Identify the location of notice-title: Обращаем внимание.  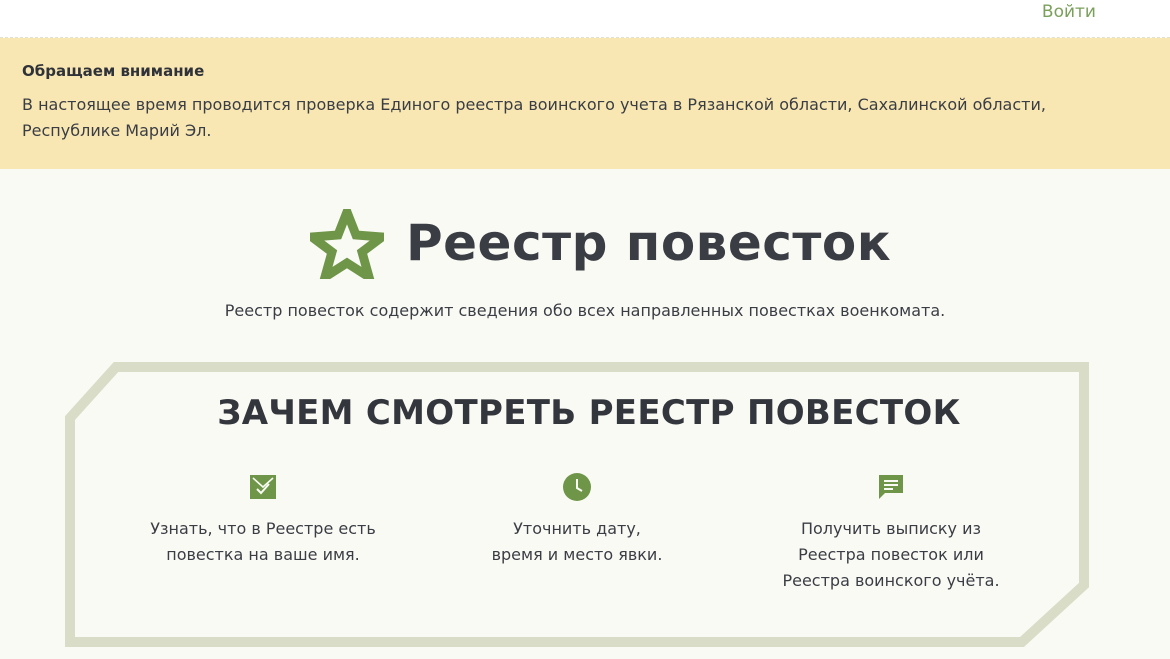
(113, 71).